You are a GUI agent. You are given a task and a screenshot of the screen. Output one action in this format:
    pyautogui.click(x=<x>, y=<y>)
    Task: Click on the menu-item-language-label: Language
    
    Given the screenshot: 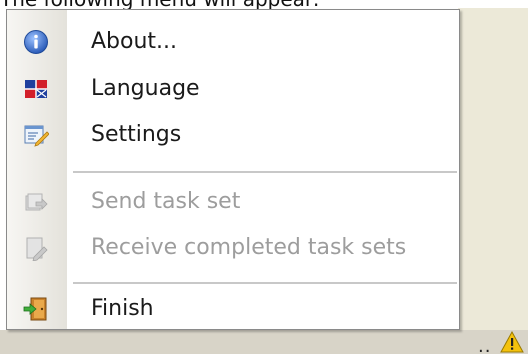 What is the action you would take?
    pyautogui.click(x=145, y=88)
    